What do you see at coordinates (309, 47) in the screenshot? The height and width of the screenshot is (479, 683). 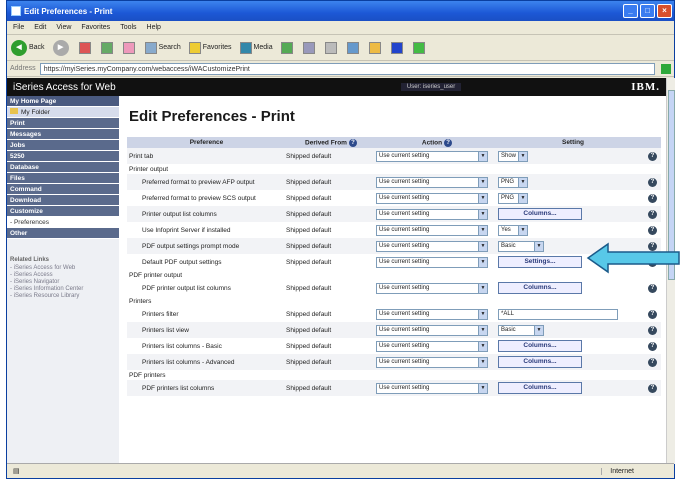 I see `mail-button` at bounding box center [309, 47].